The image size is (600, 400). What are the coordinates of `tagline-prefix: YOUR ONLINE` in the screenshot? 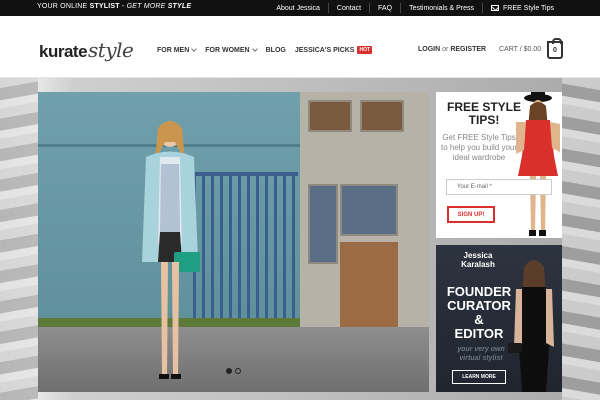 It's located at (63, 6).